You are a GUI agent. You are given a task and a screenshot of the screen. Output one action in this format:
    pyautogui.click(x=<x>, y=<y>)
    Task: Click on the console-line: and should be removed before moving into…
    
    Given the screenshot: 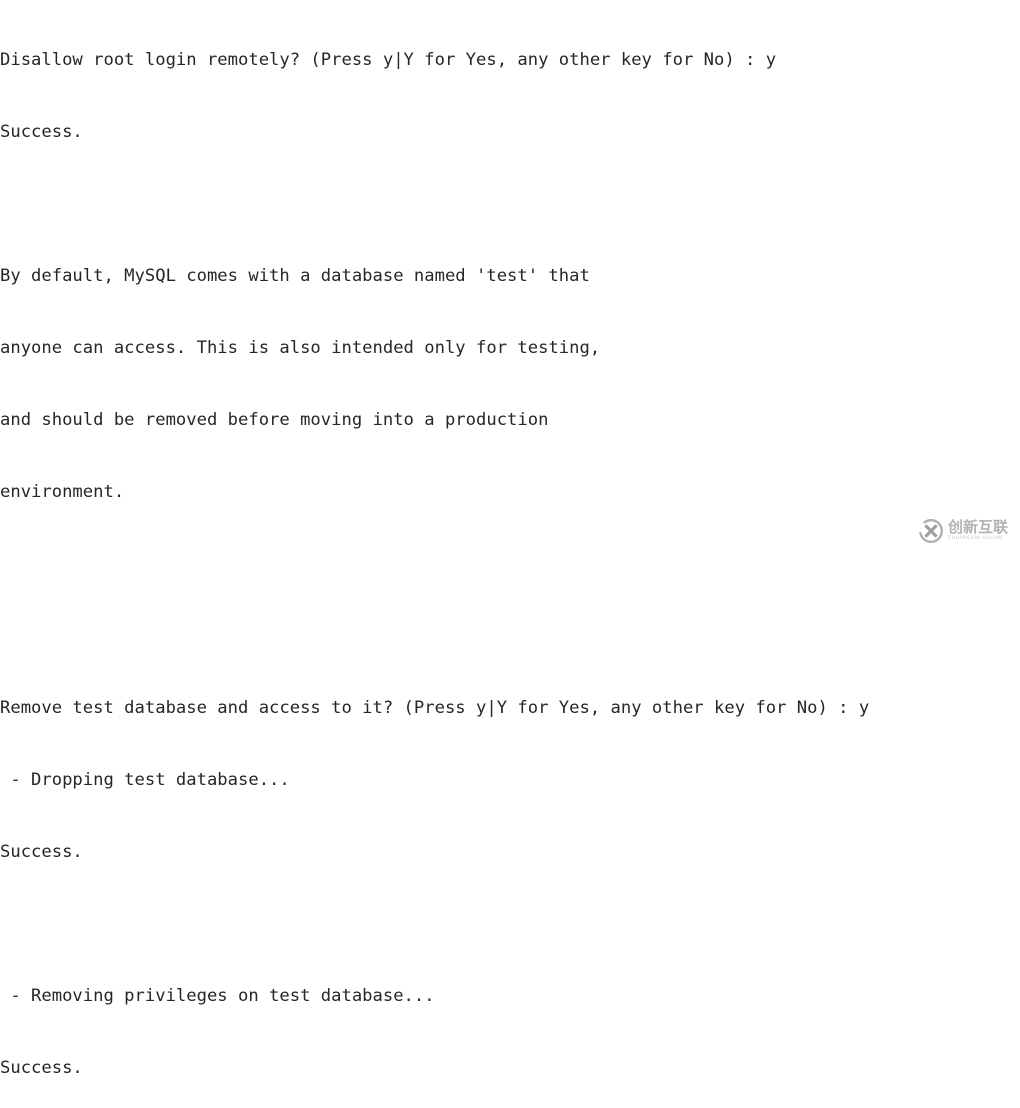 What is the action you would take?
    pyautogui.click(x=274, y=420)
    